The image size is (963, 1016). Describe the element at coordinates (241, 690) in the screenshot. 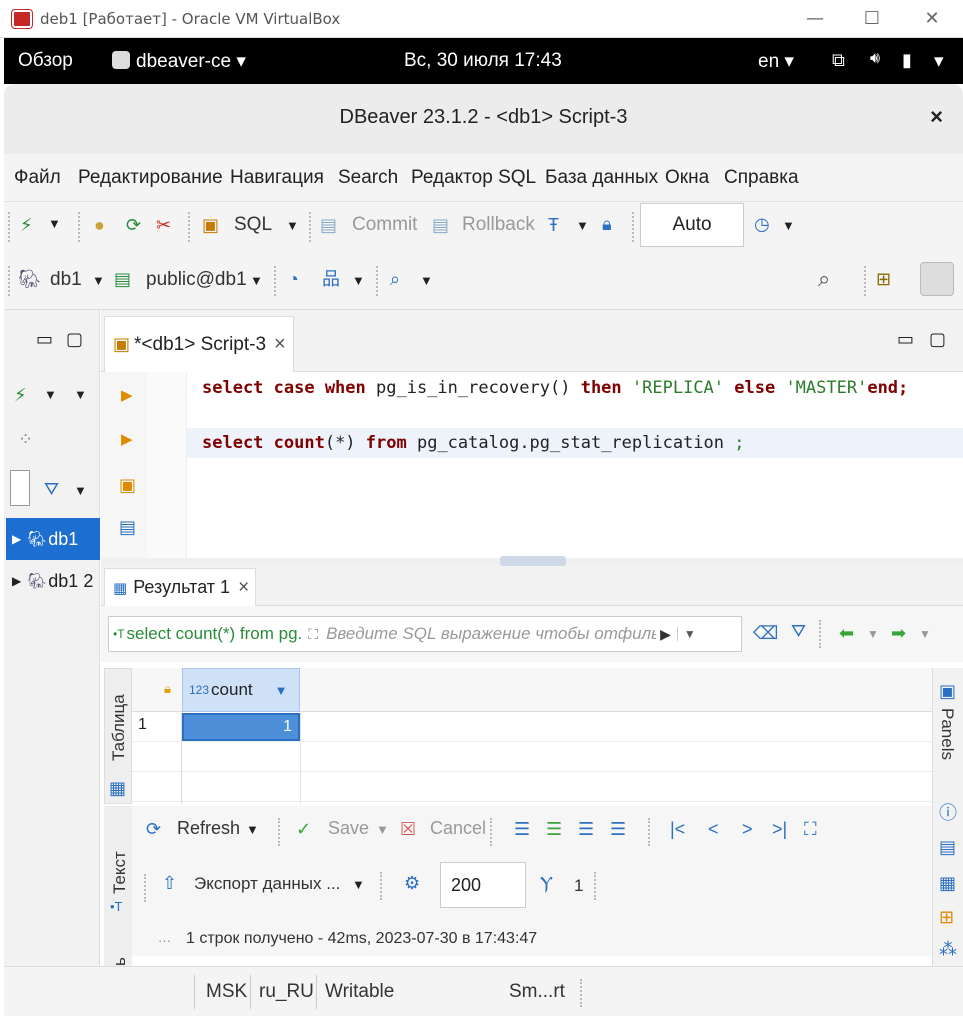

I see `column-header-count: 123 count ▼` at that location.